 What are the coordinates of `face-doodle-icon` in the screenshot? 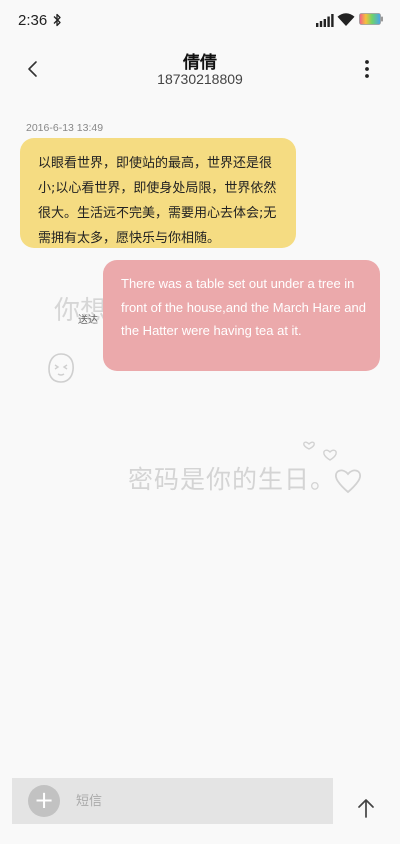 It's located at (61, 368).